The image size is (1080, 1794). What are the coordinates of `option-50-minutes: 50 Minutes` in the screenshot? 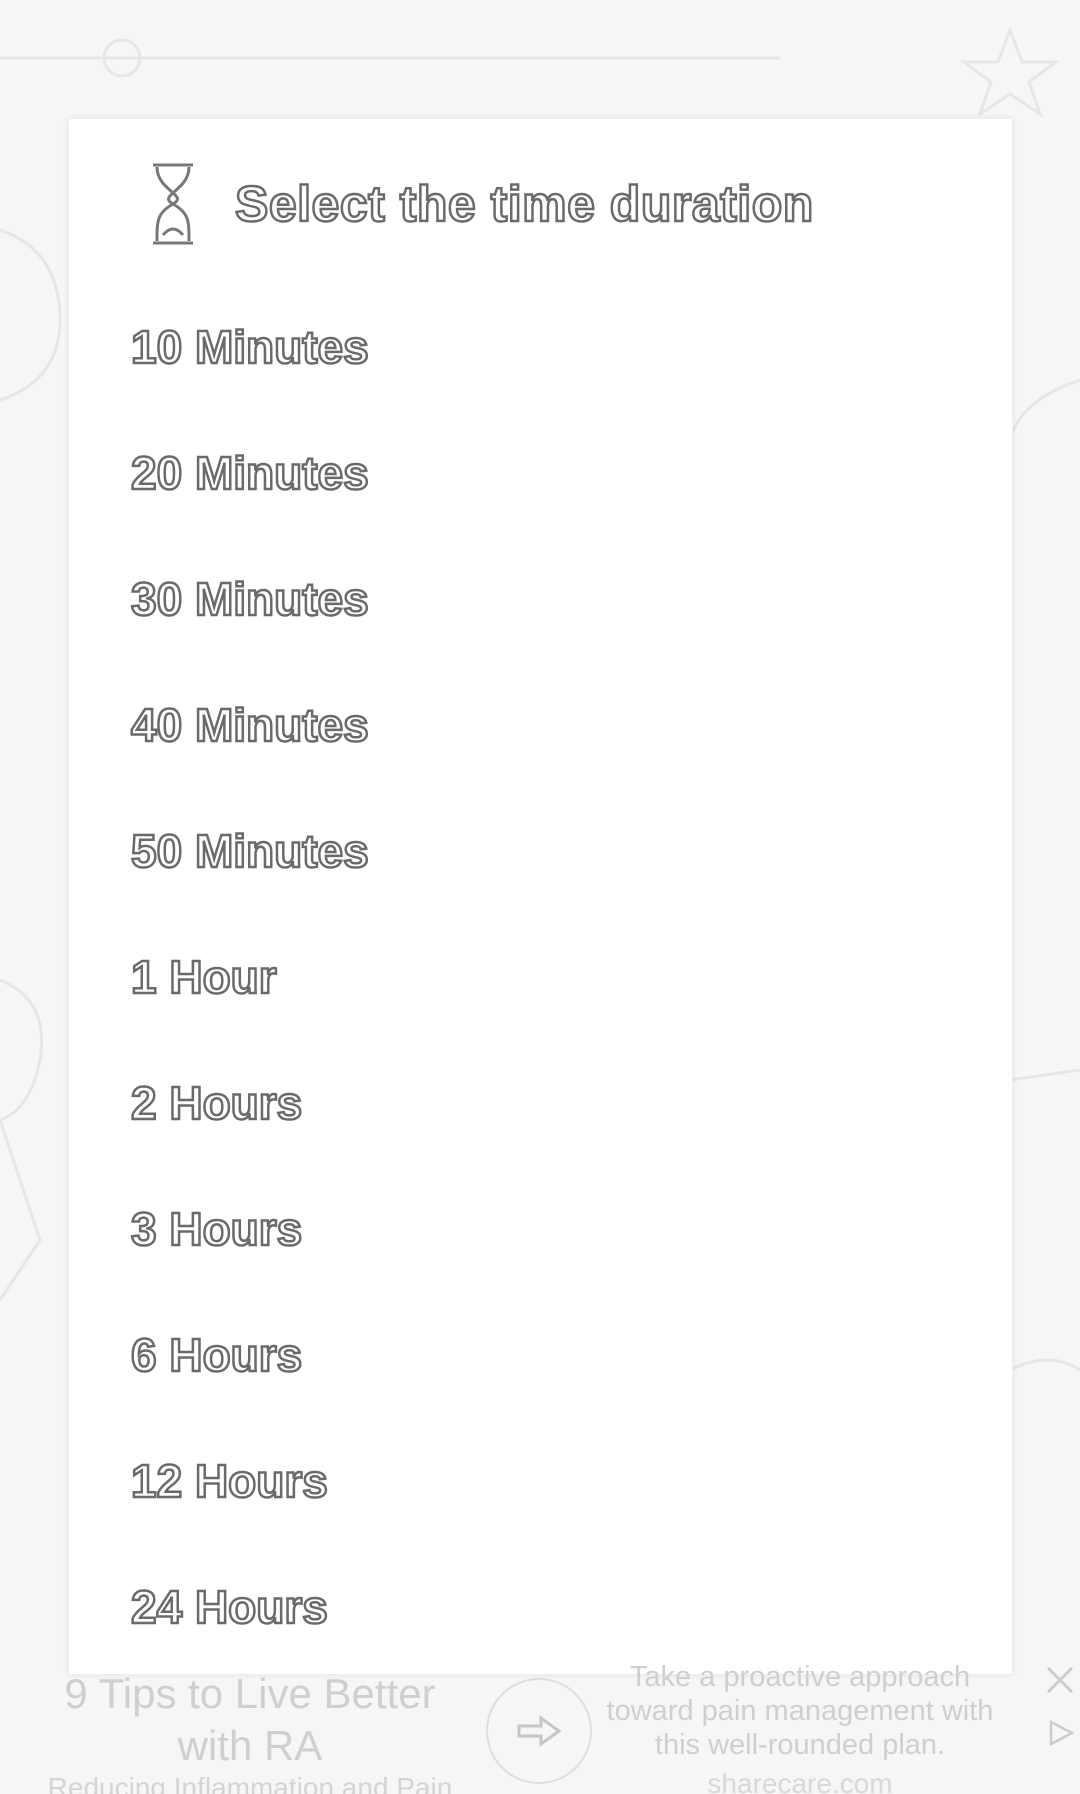 It's located at (560, 851).